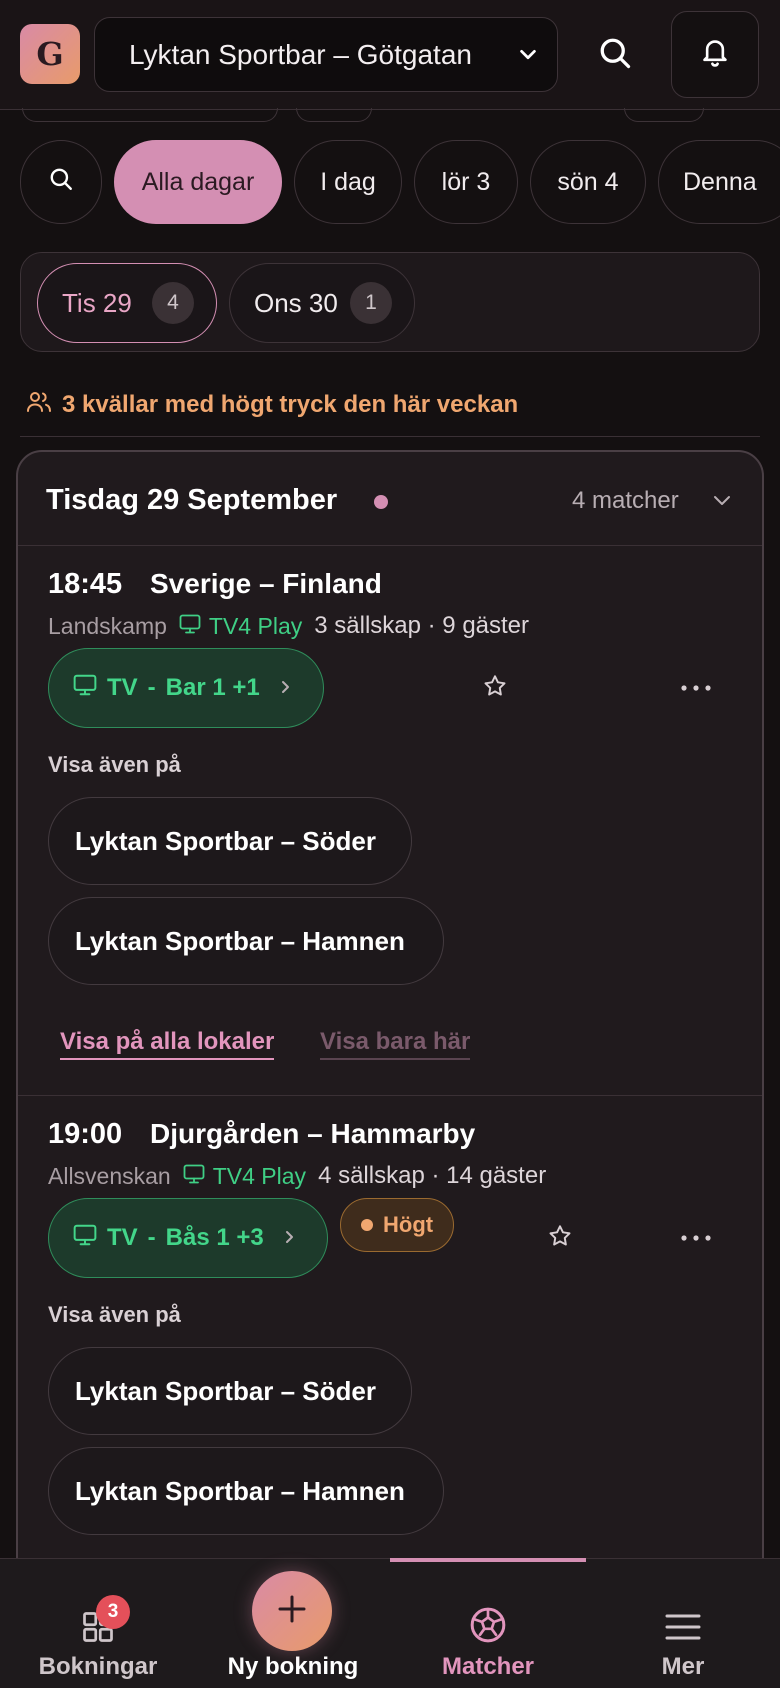 The height and width of the screenshot is (1688, 780). Describe the element at coordinates (107, 625) in the screenshot. I see `match-league: Landskamp` at that location.